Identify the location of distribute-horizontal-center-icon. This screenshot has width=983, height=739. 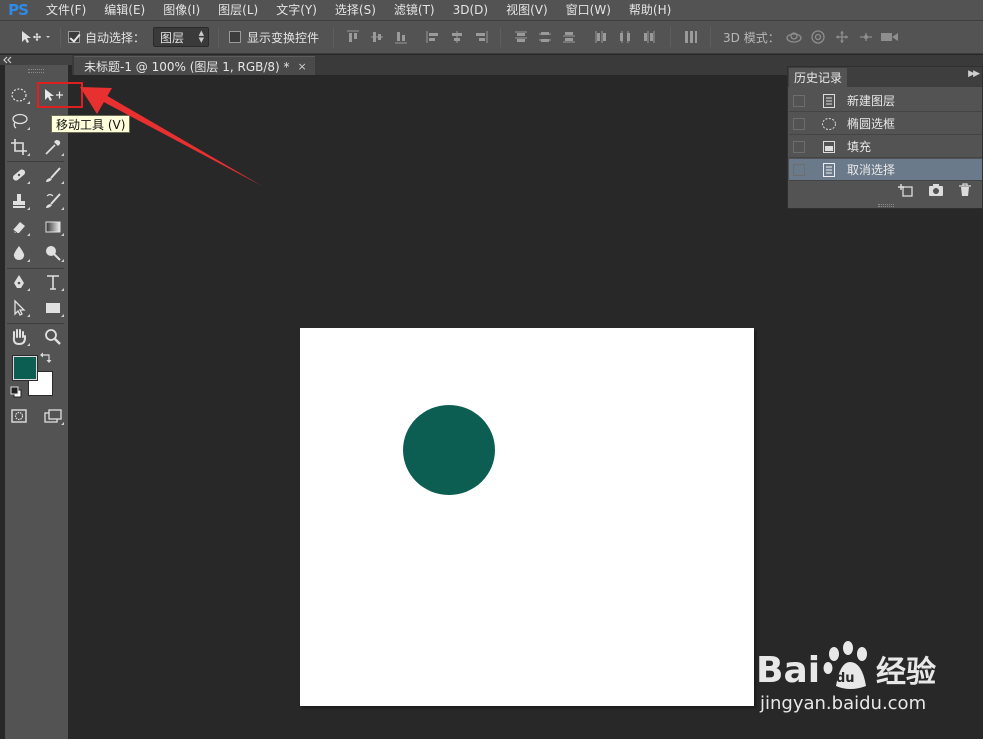
(625, 37).